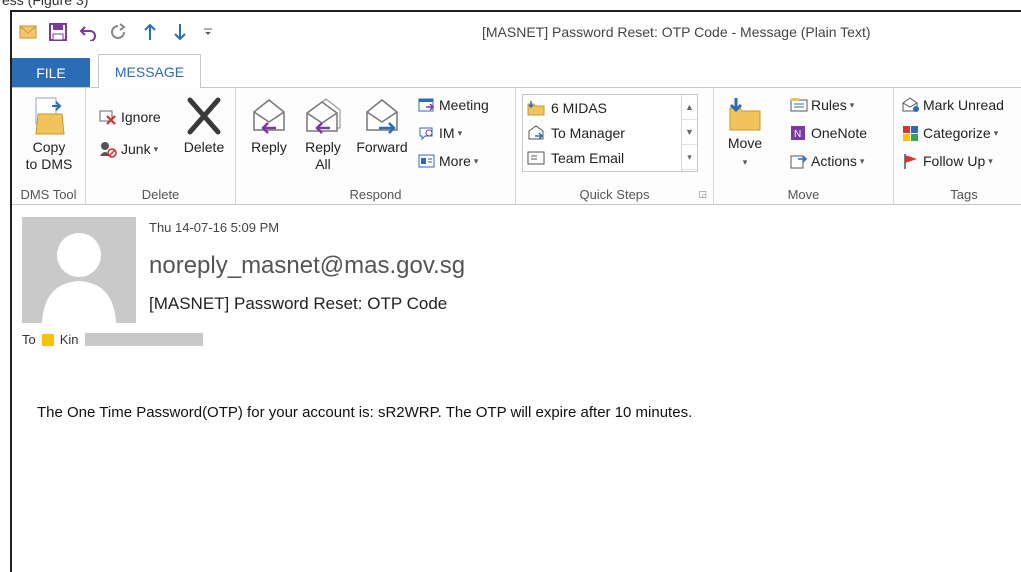  Describe the element at coordinates (180, 32) in the screenshot. I see `next-item-arrow-icon` at that location.